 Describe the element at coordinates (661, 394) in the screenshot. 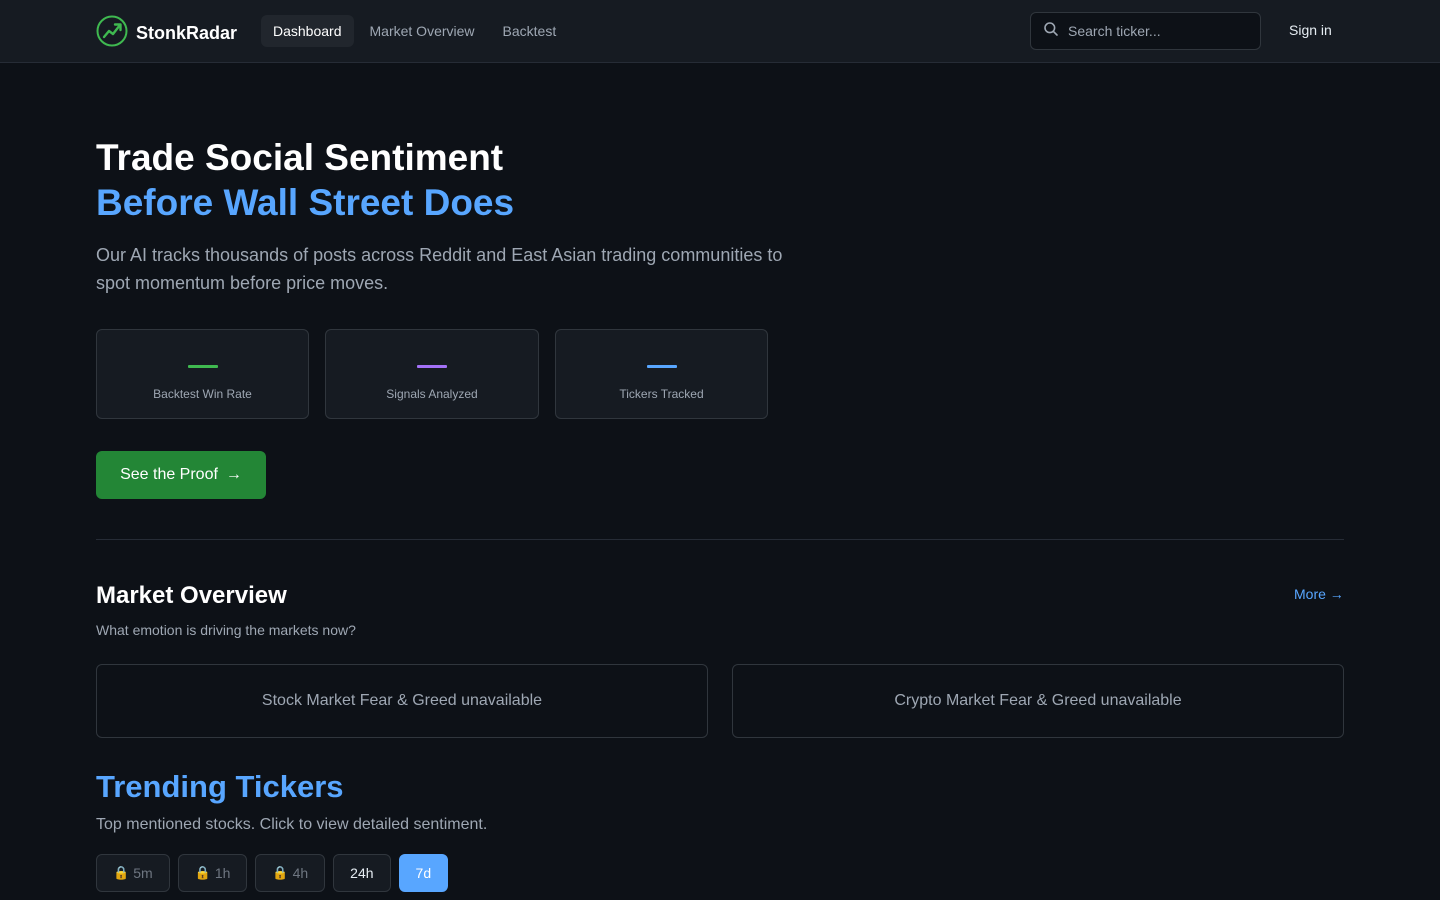

I see `stat-label: Tickers Tracked` at that location.